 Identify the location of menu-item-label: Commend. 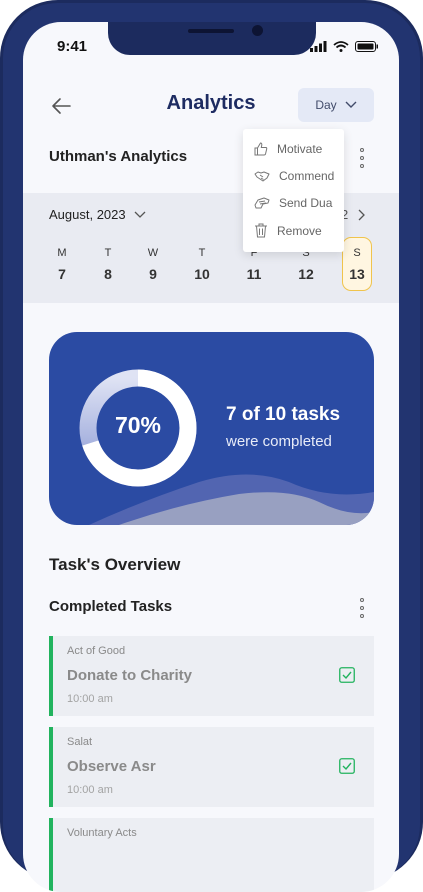
(307, 176).